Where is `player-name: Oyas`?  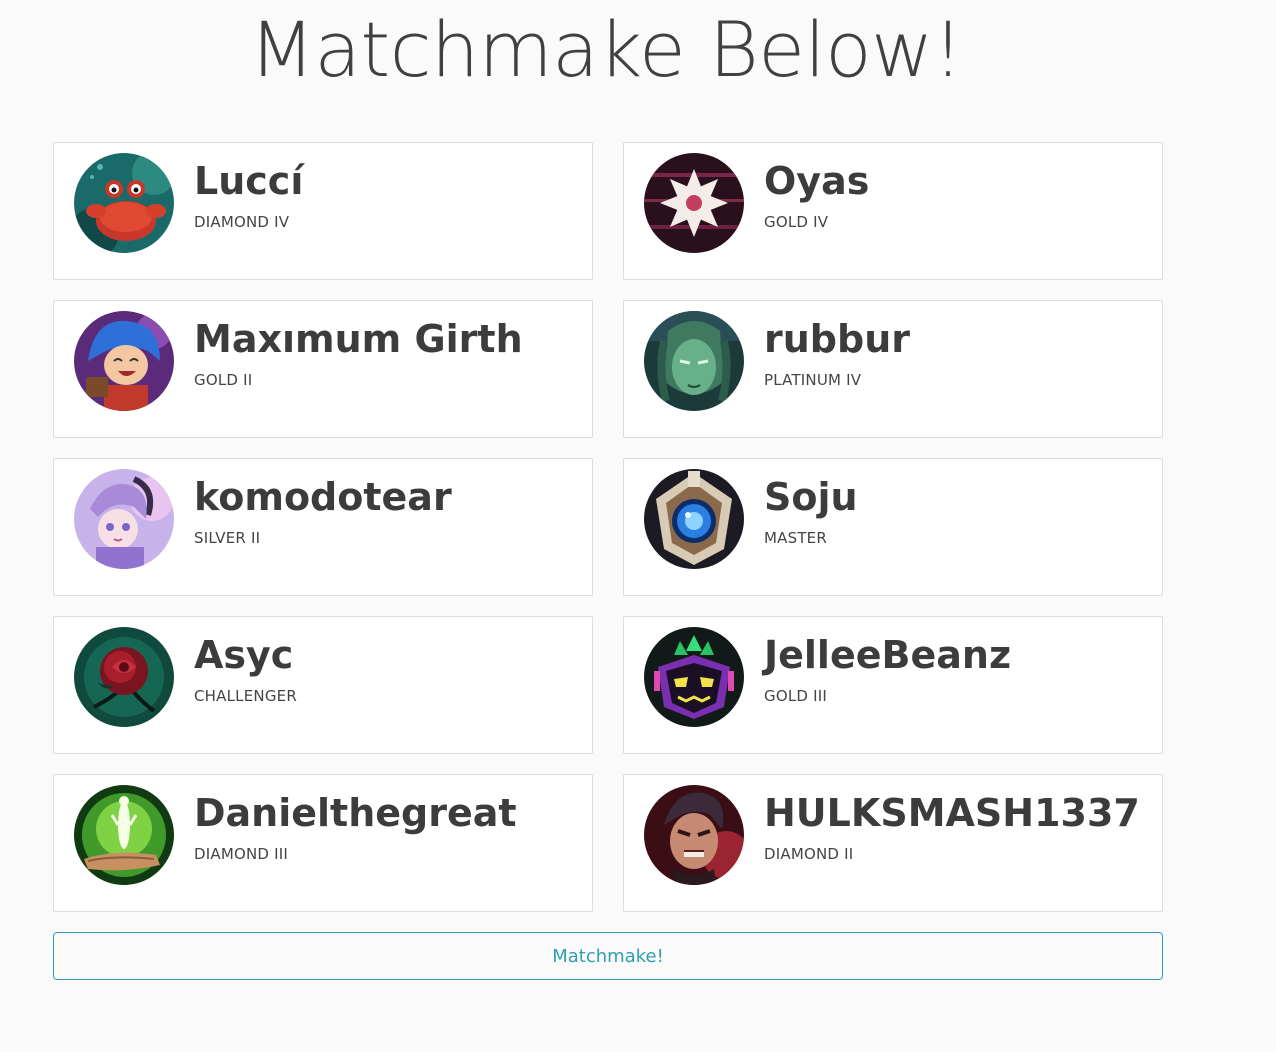 player-name: Oyas is located at coordinates (817, 181).